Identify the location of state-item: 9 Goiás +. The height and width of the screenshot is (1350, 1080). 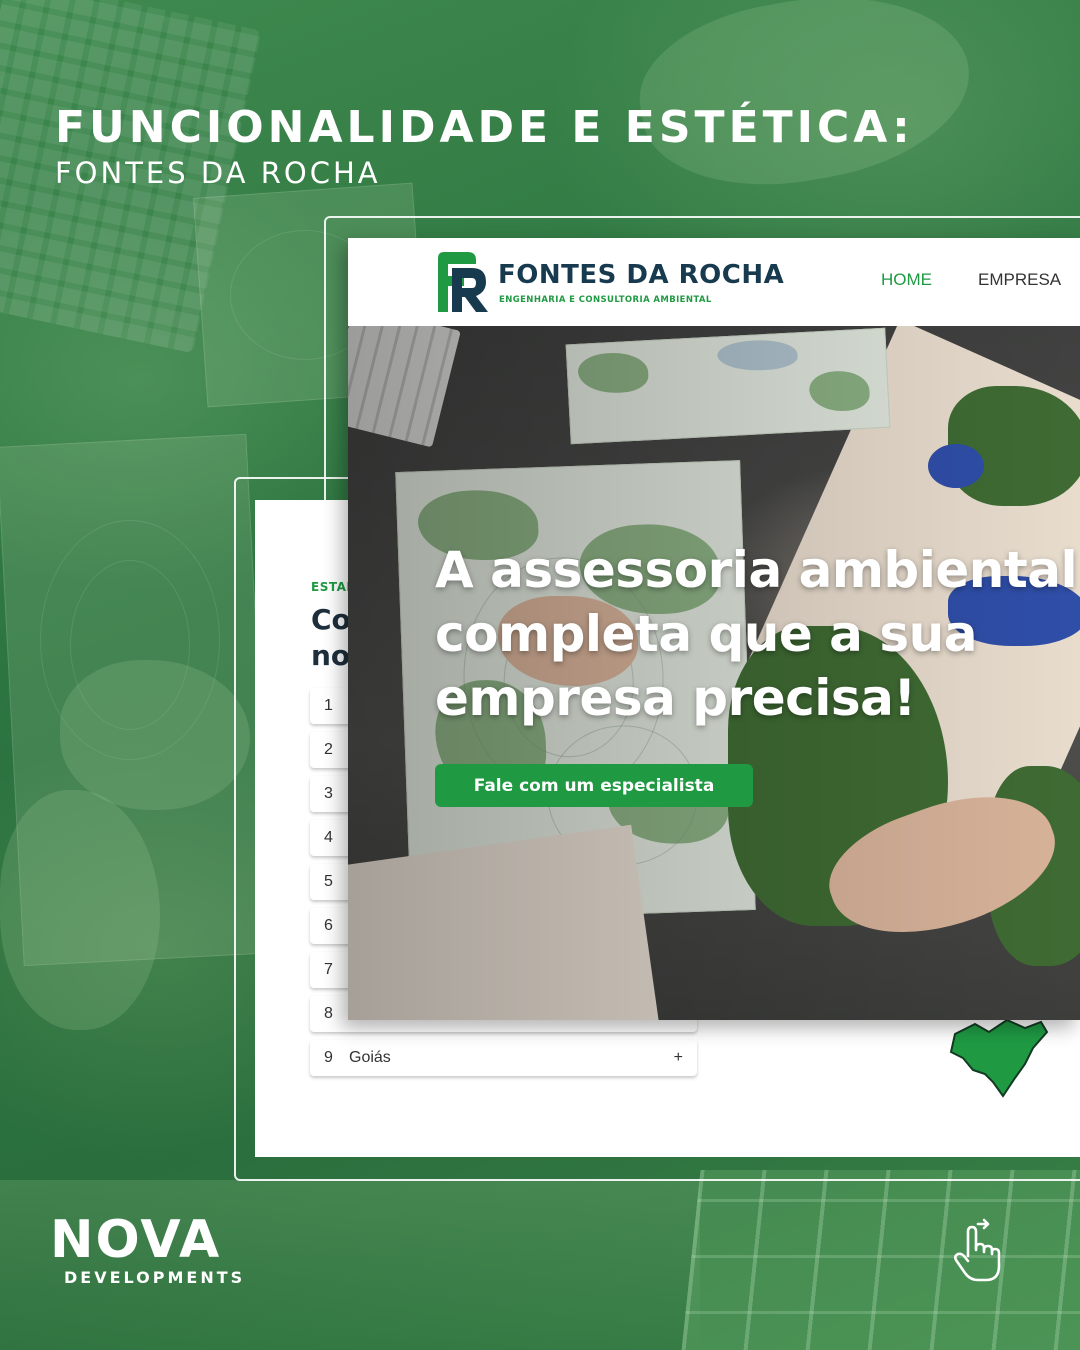
(503, 1058).